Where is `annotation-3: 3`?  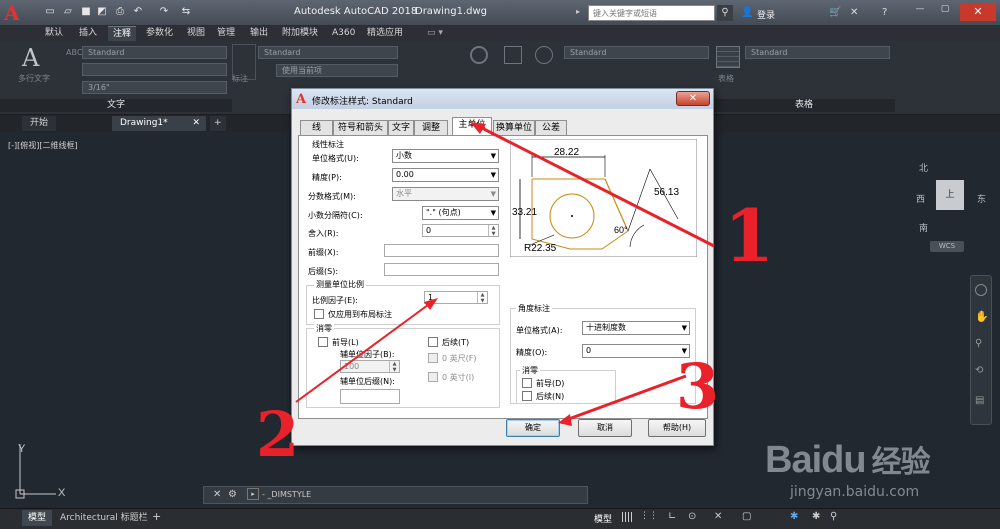 annotation-3: 3 is located at coordinates (698, 386).